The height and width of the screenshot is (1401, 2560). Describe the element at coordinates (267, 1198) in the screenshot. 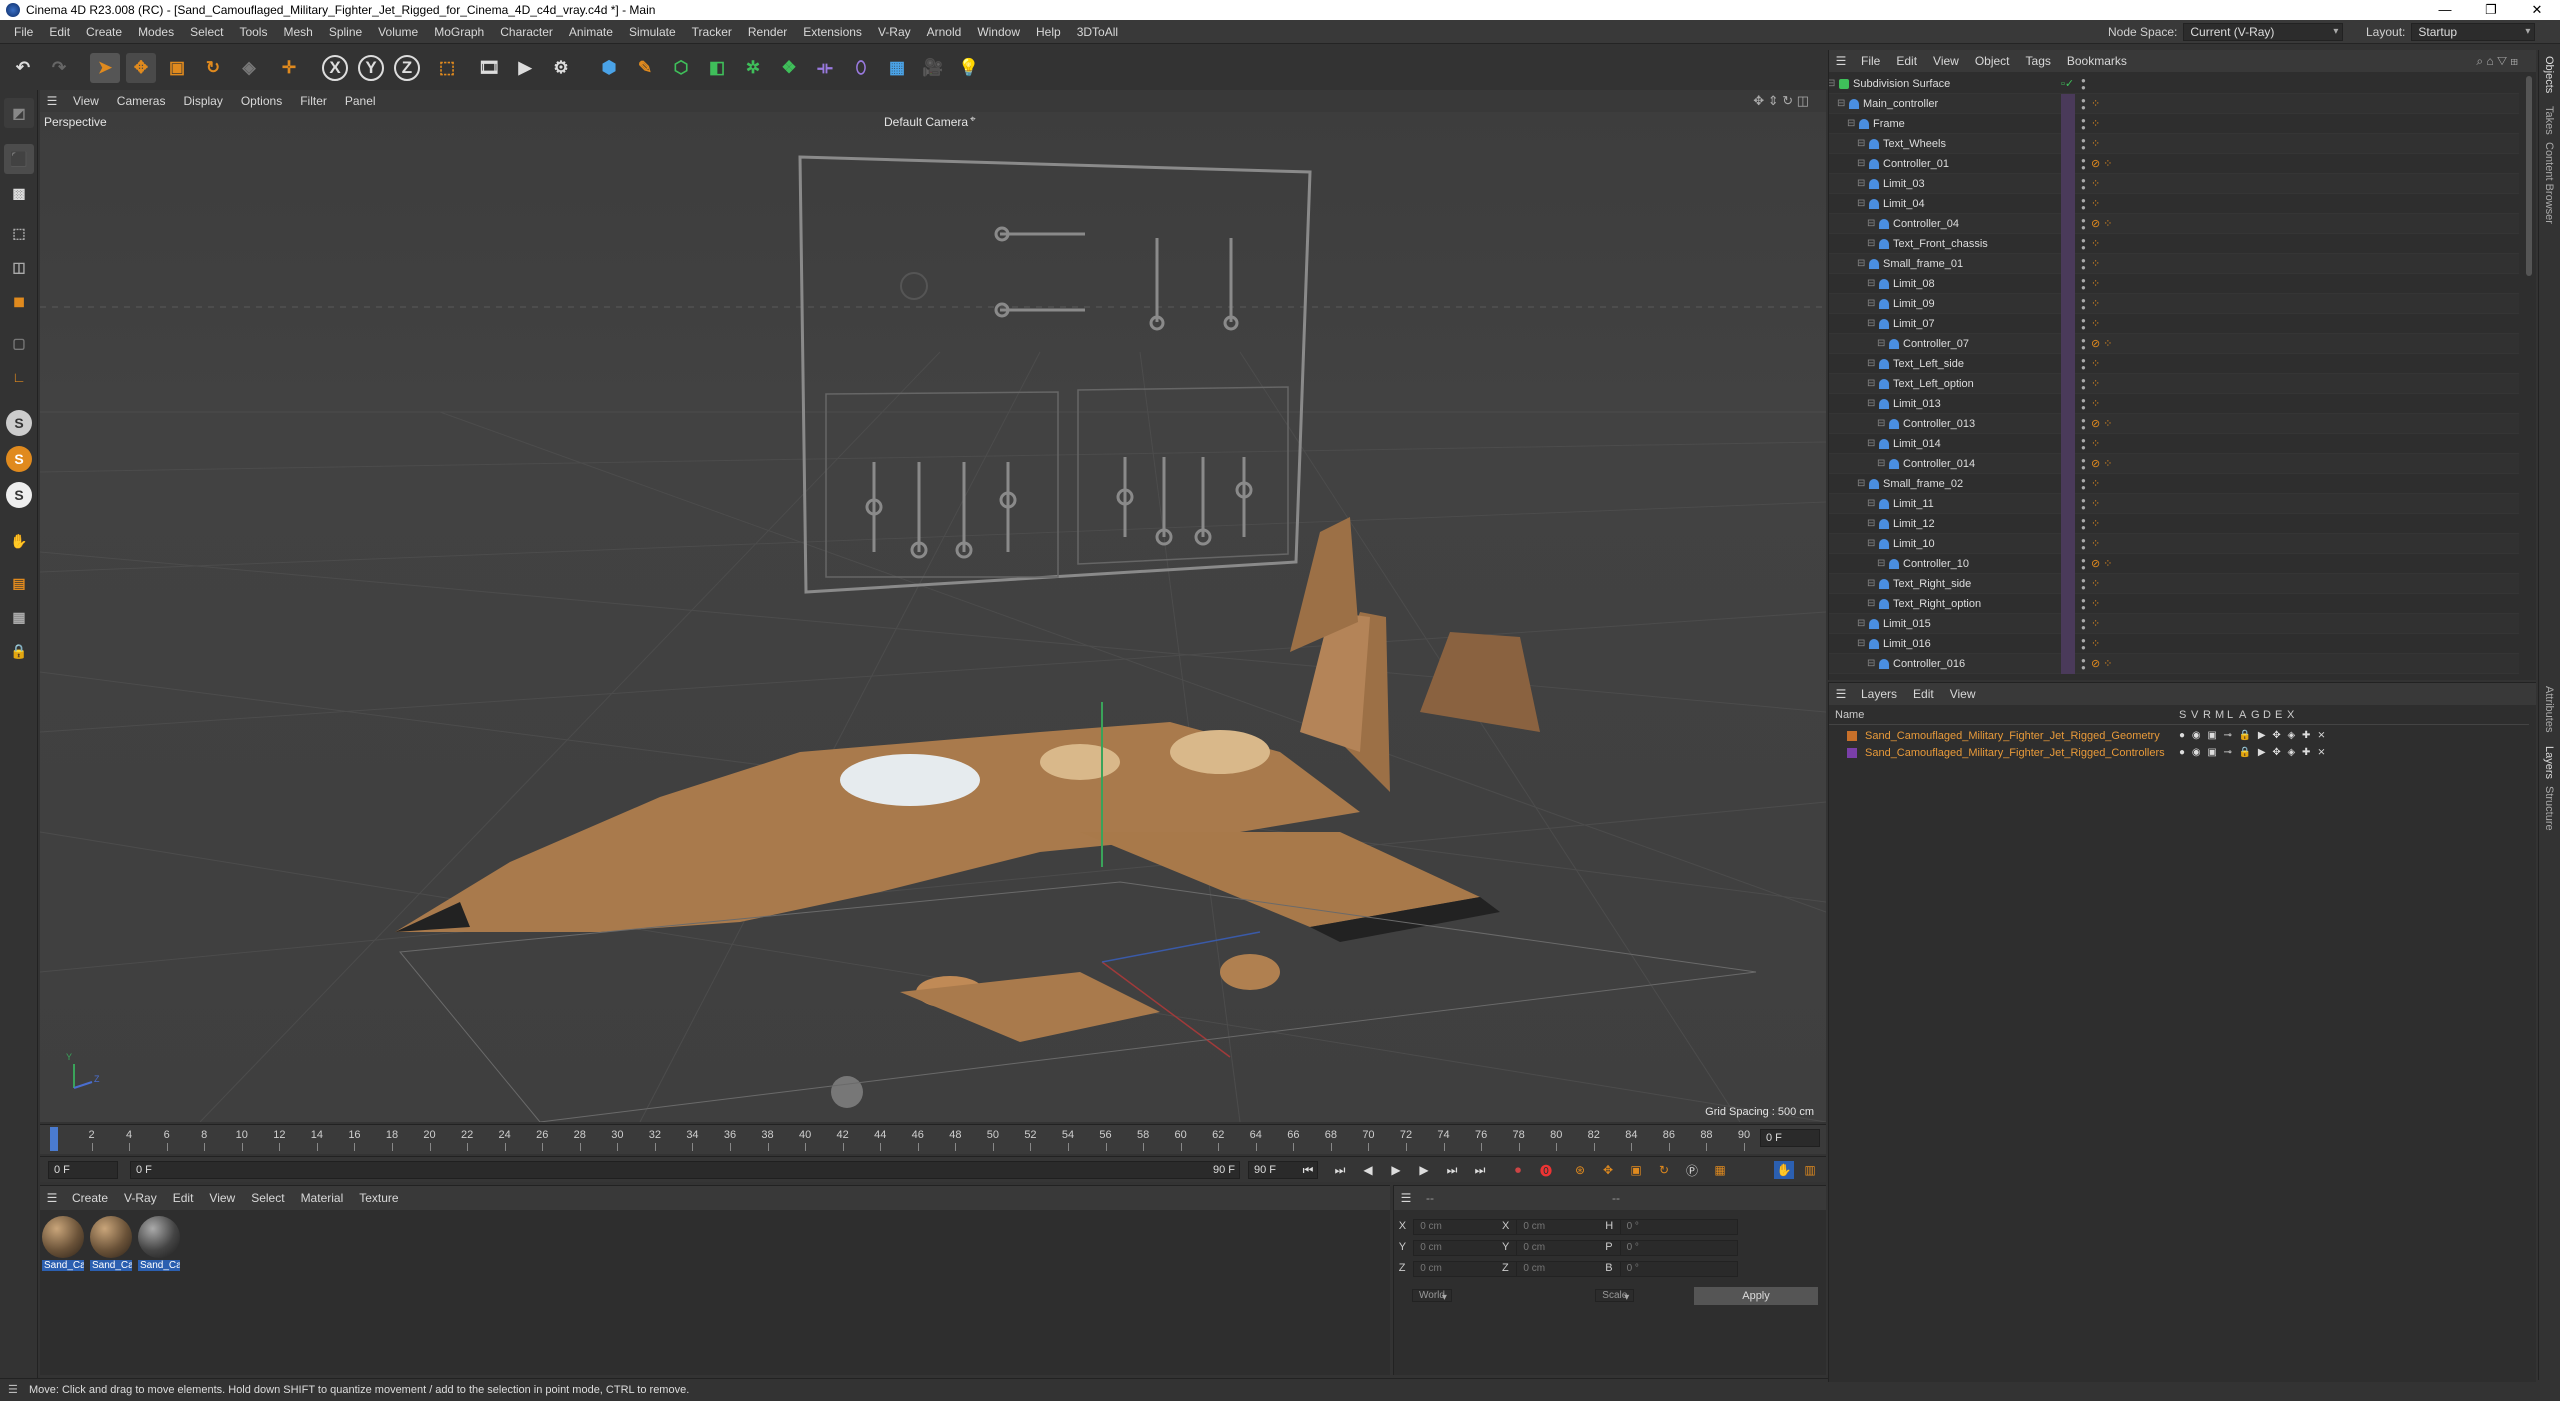

I see `mat-menu-select: Select` at that location.